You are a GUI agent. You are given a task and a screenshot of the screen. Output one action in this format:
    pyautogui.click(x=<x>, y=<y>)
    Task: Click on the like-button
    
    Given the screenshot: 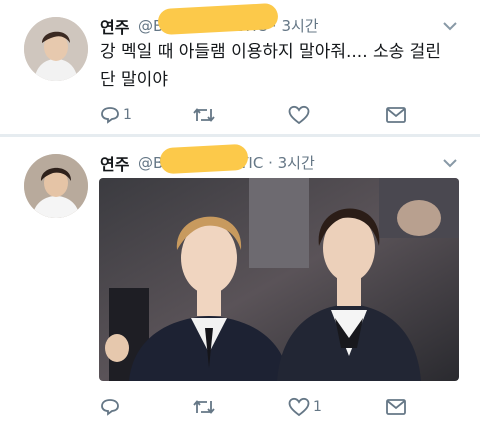 What is the action you would take?
    pyautogui.click(x=300, y=115)
    